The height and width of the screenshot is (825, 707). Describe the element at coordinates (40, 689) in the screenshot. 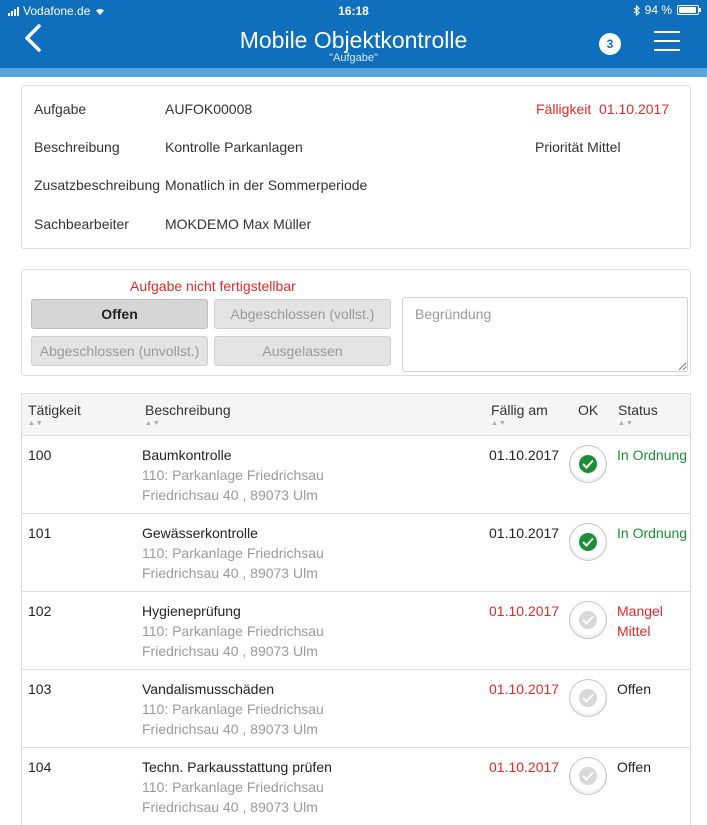

I see `row-id: 103` at that location.